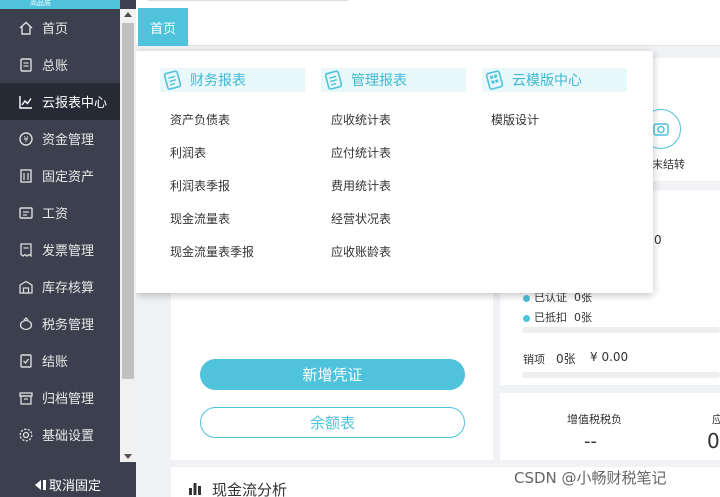 Image resolution: width=720 pixels, height=497 pixels. Describe the element at coordinates (172, 80) in the screenshot. I see `report-icon` at that location.